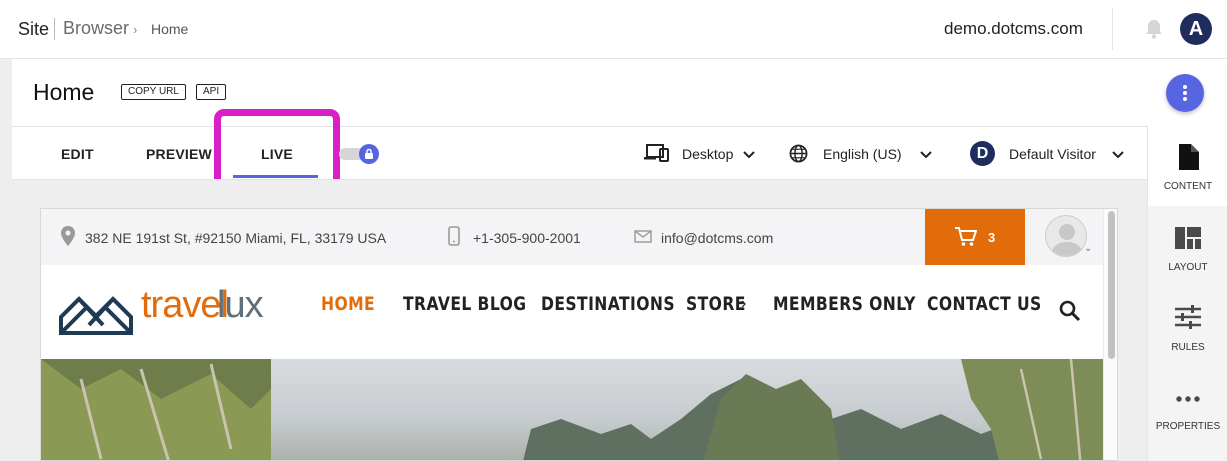 The height and width of the screenshot is (461, 1227). What do you see at coordinates (179, 154) in the screenshot?
I see `tab-preview: PREVIEW` at bounding box center [179, 154].